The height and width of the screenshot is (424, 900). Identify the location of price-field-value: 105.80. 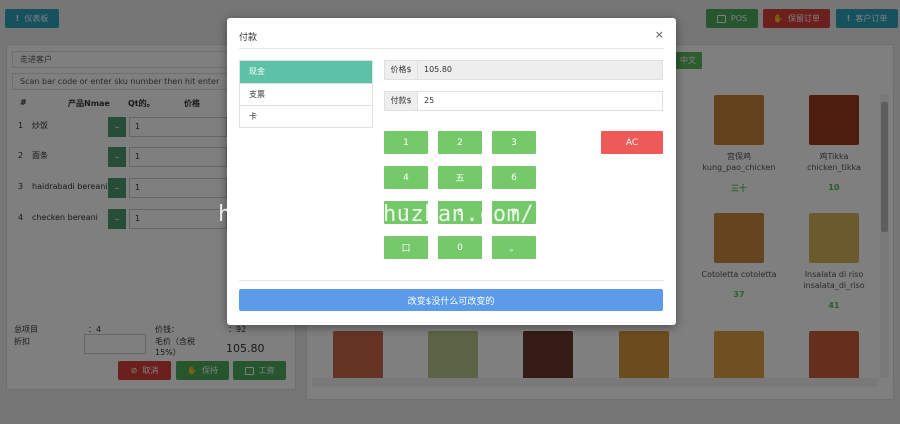
(540, 70).